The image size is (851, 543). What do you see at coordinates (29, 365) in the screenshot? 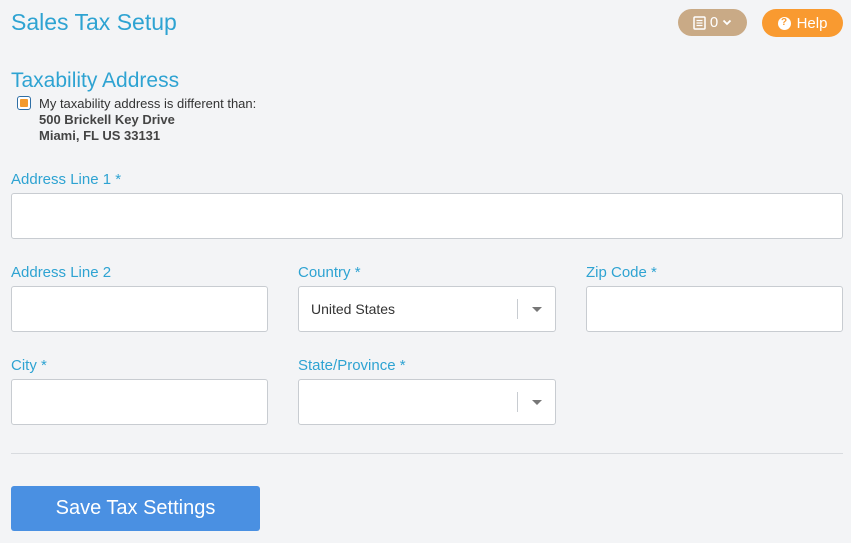
I see `city-label: City *` at bounding box center [29, 365].